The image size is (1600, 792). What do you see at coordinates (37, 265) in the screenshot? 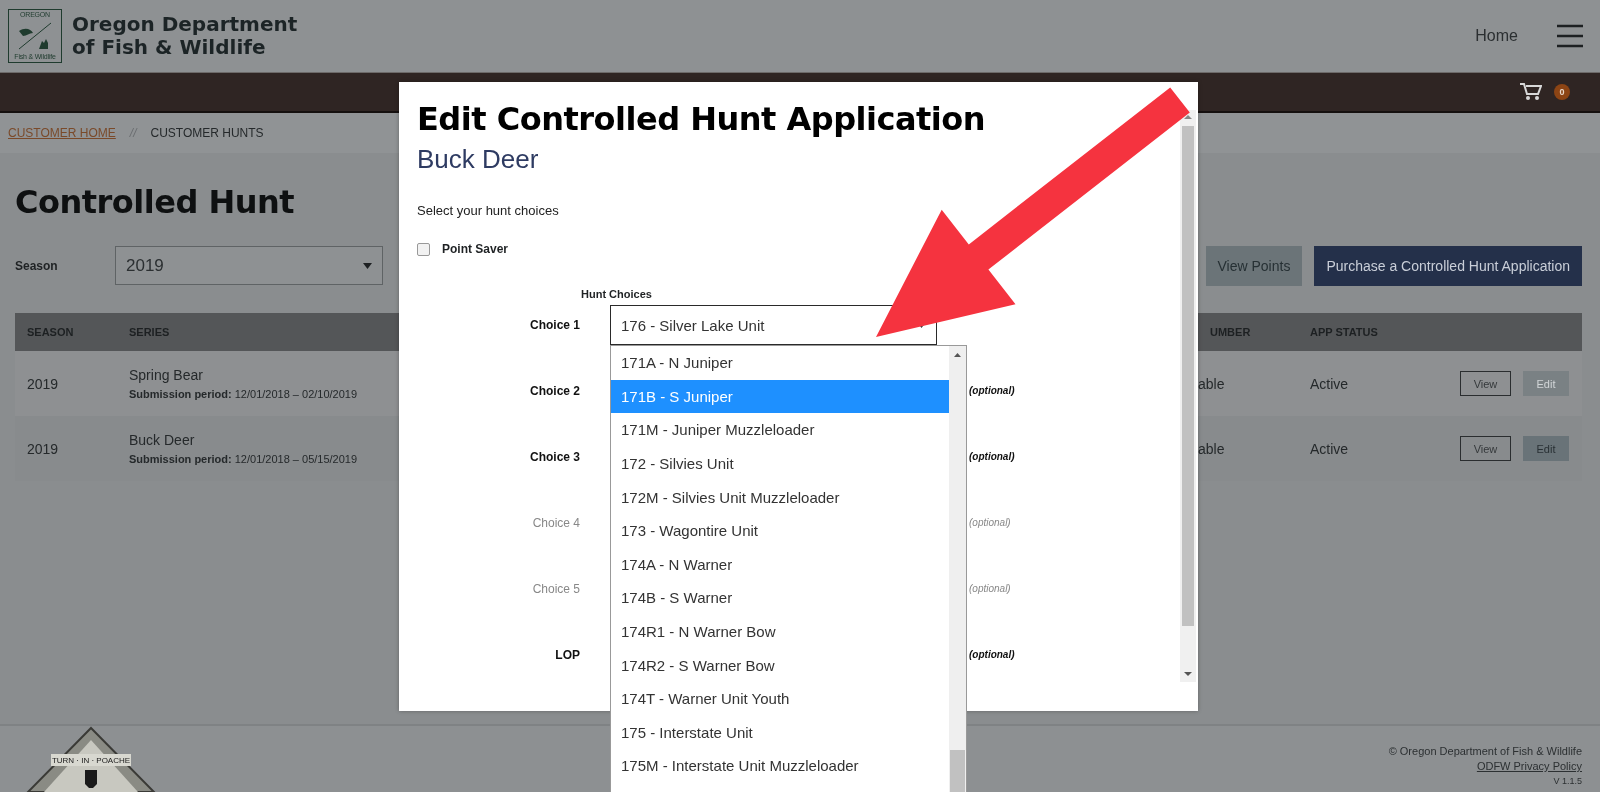
I see `season-label: Season` at bounding box center [37, 265].